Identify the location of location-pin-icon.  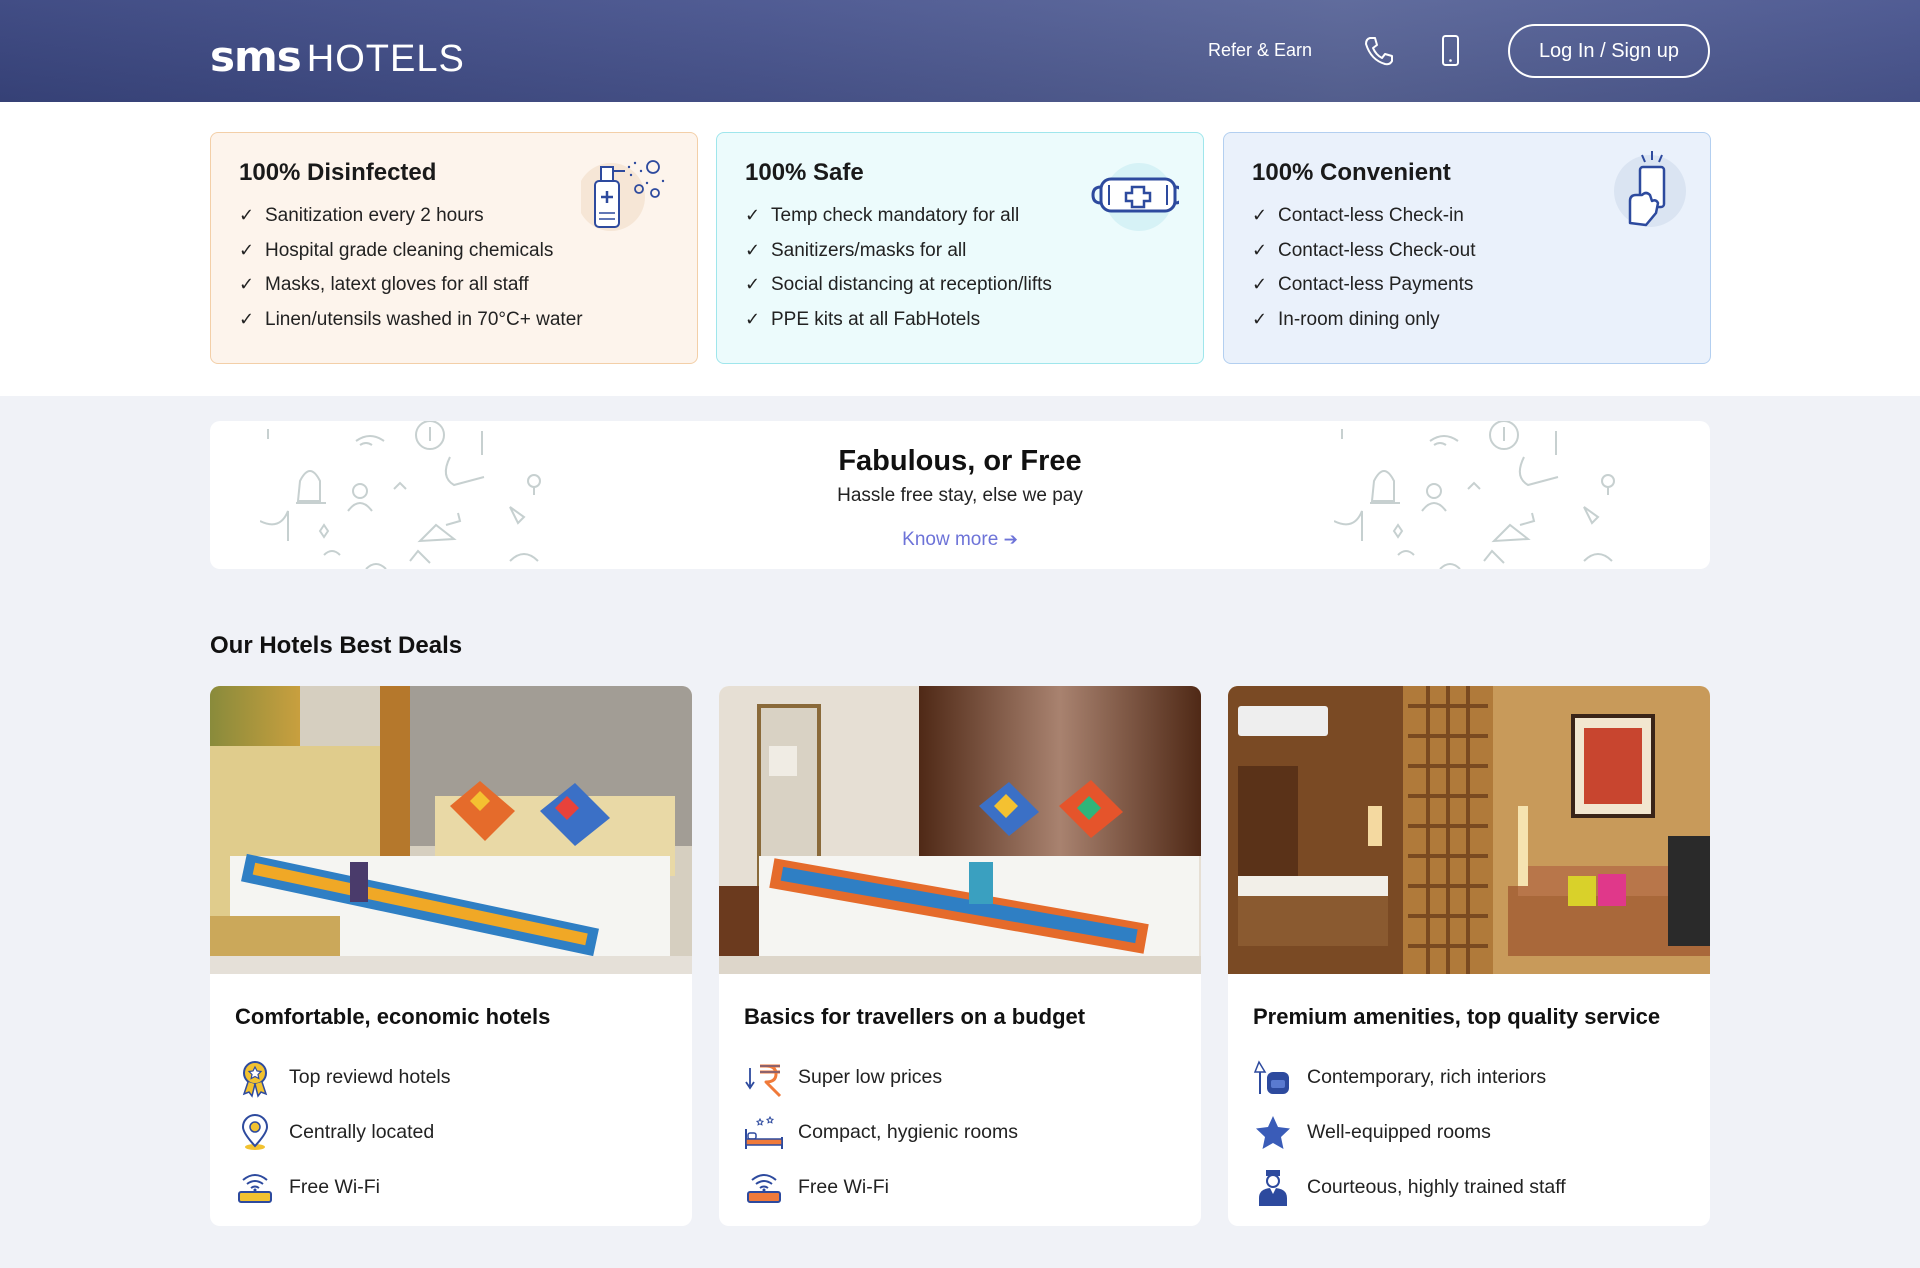
(255, 1131).